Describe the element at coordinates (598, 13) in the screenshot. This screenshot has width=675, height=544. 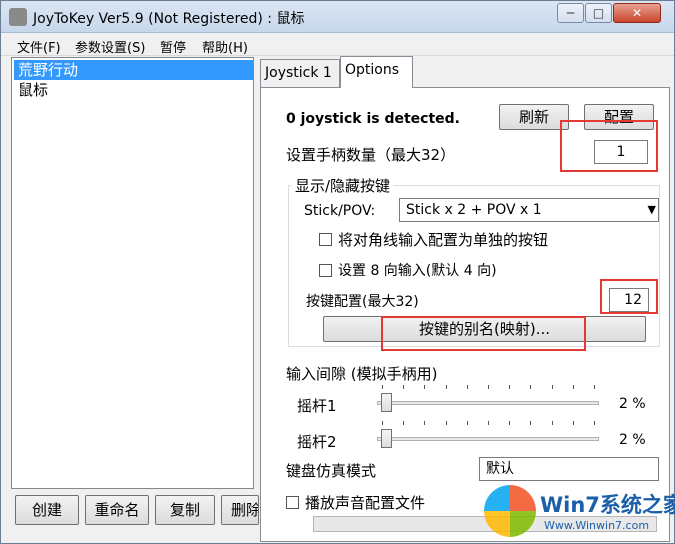
I see `maximize-button: □` at that location.